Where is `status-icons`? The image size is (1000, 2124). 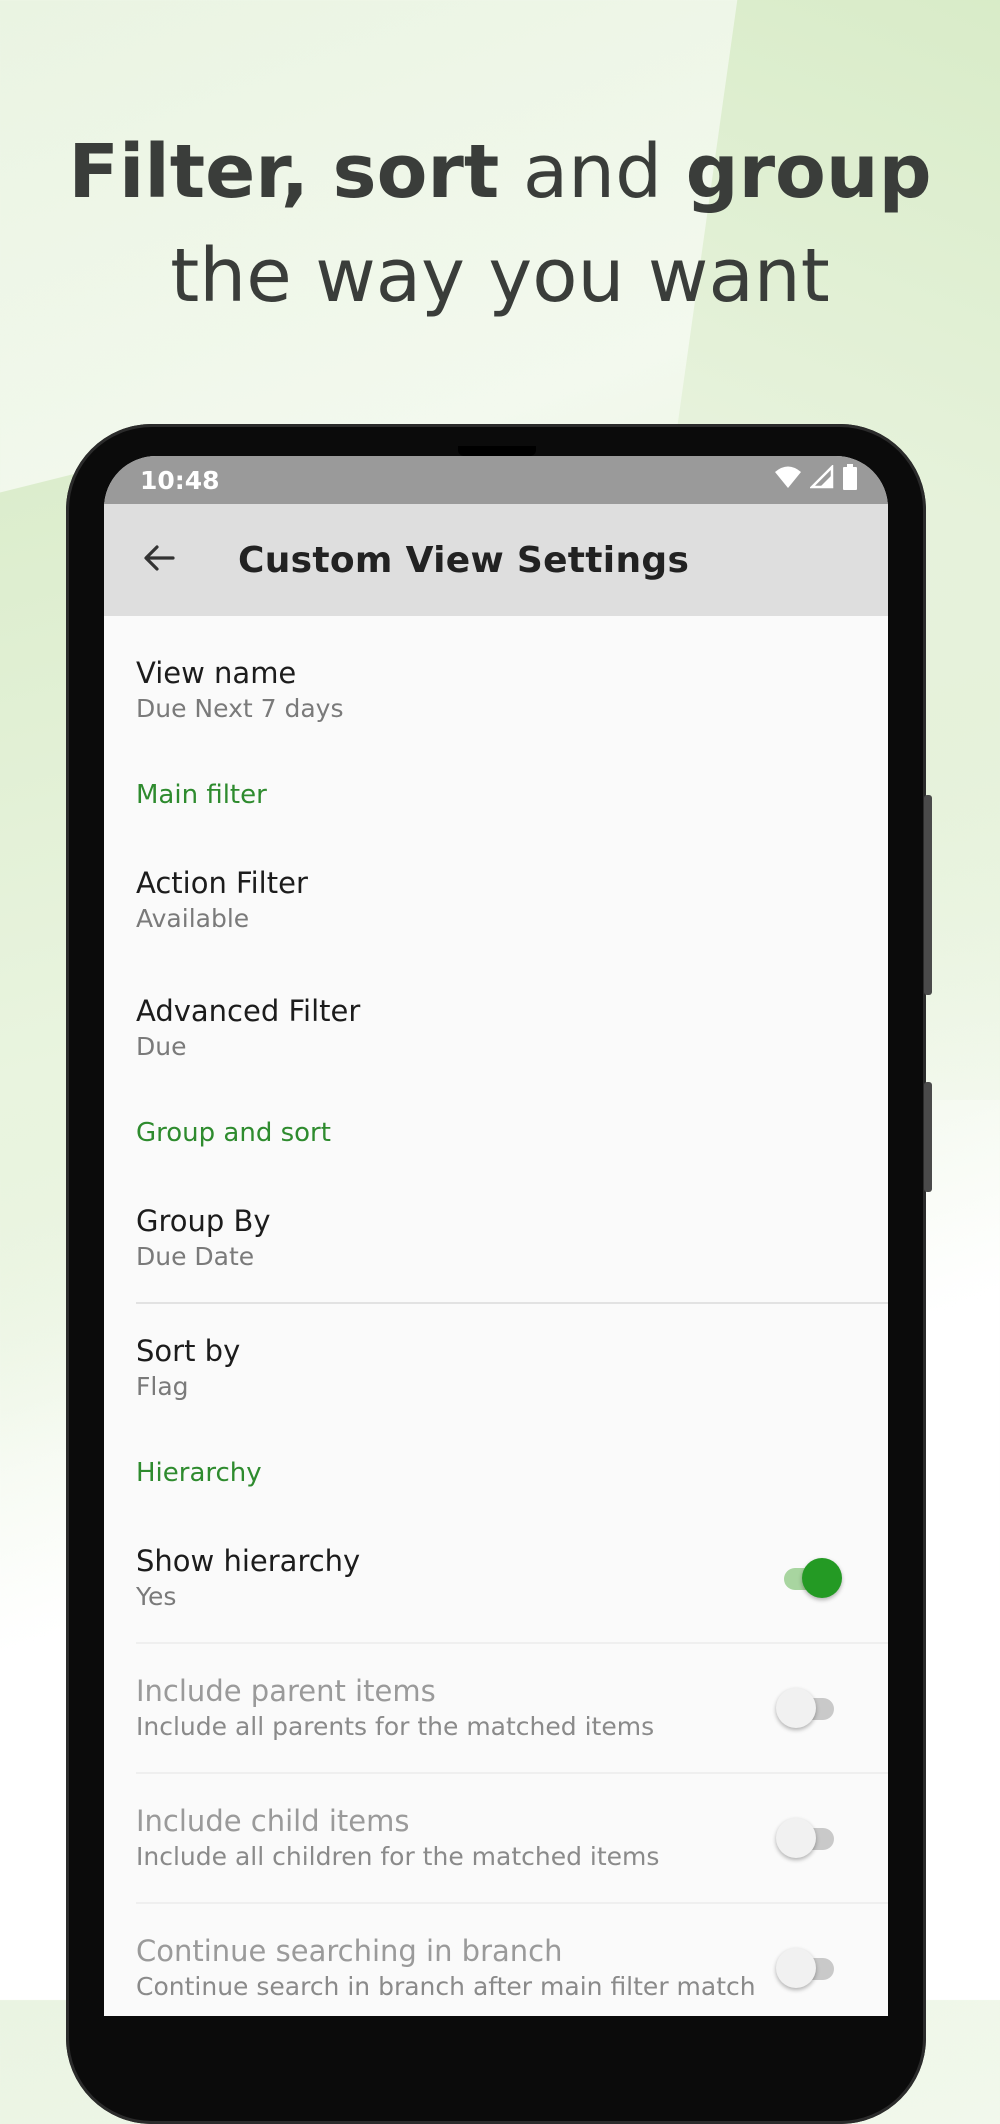 status-icons is located at coordinates (816, 479).